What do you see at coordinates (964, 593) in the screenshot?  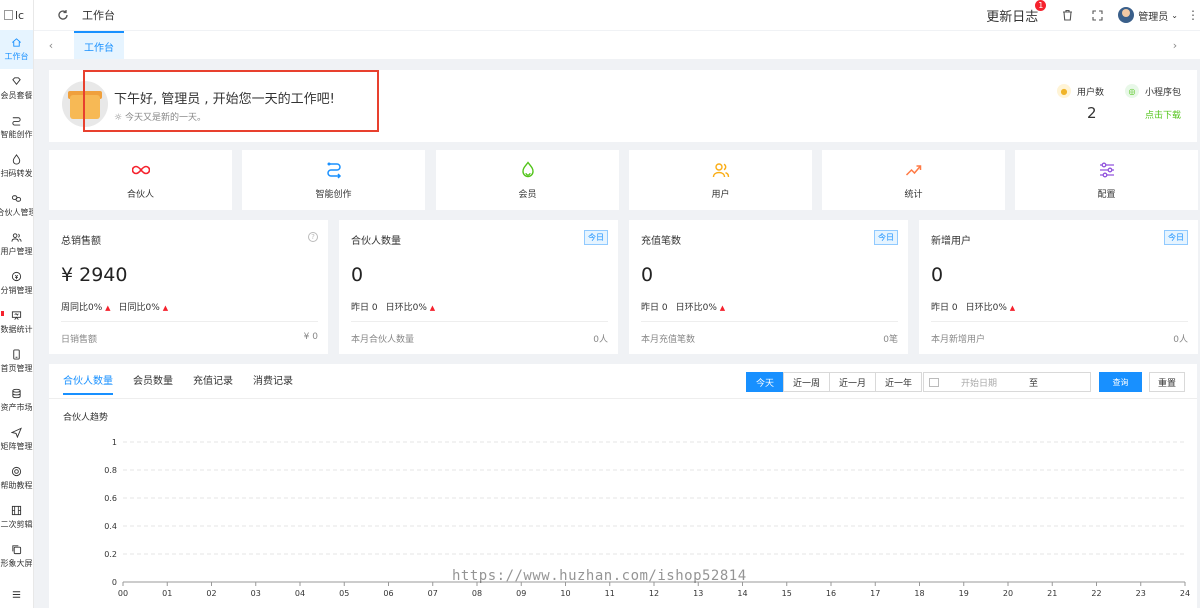 I see `x-tick-label: 19` at bounding box center [964, 593].